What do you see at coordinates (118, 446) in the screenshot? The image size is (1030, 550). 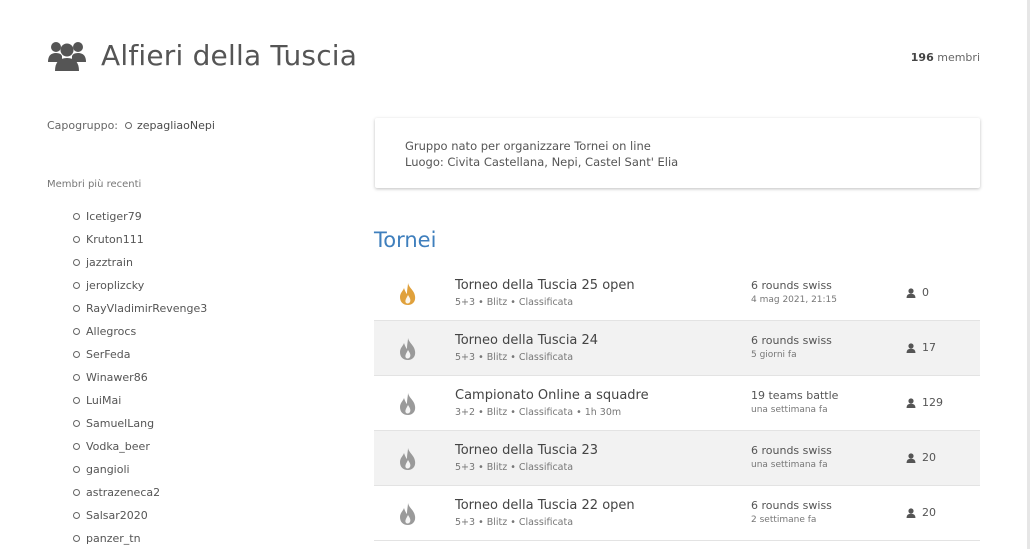 I see `recent-member-name: Vodka_beer` at bounding box center [118, 446].